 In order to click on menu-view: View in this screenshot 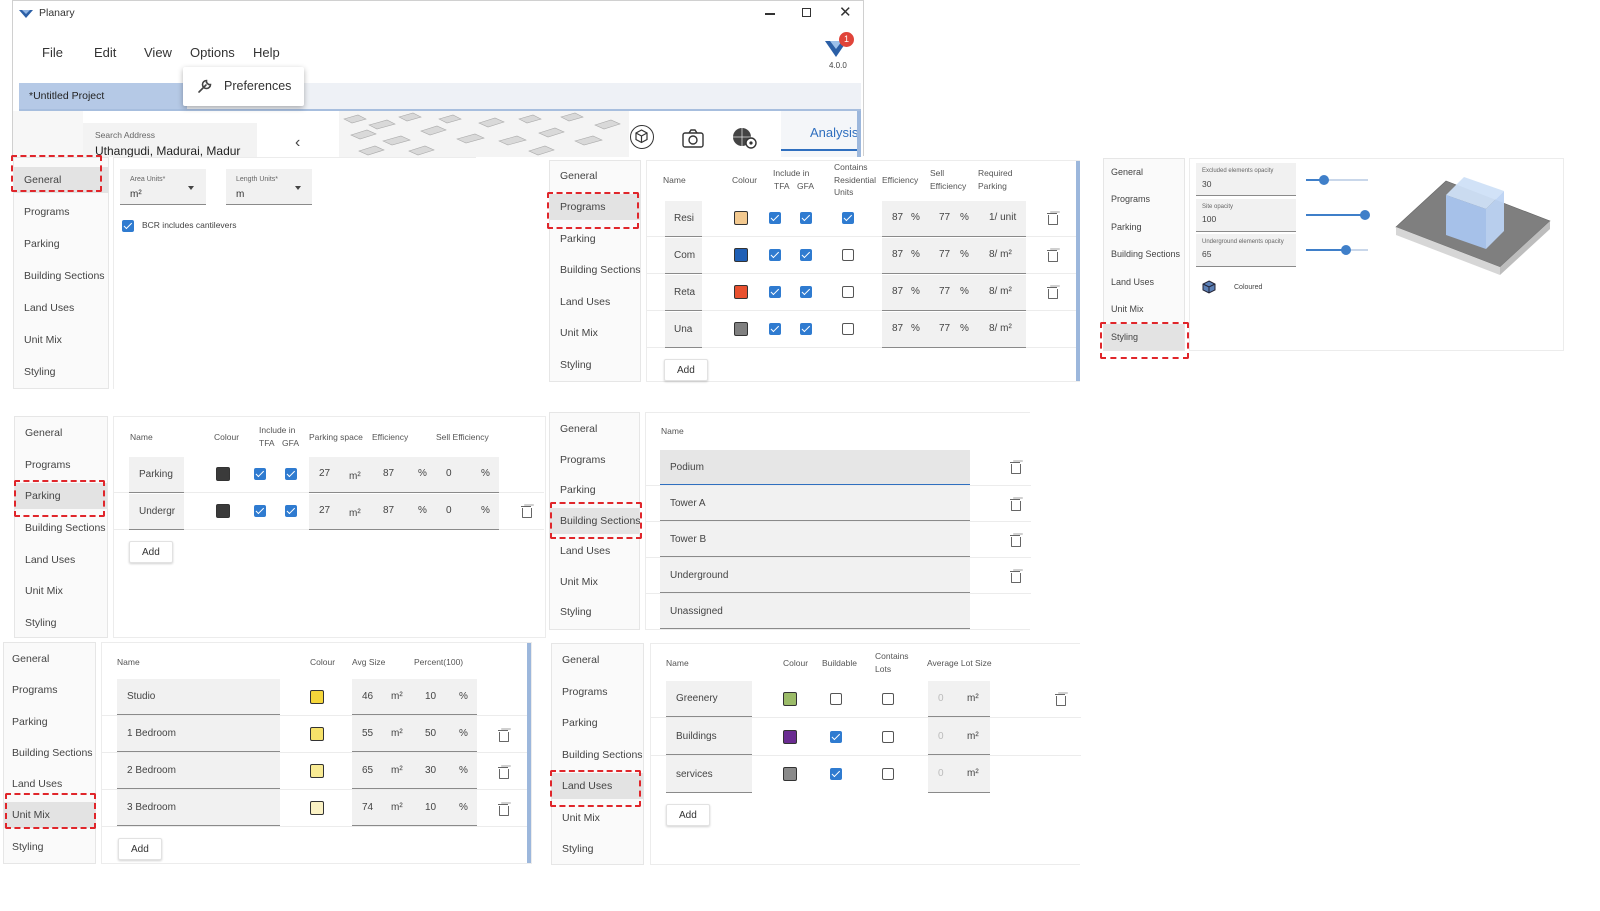, I will do `click(158, 52)`.